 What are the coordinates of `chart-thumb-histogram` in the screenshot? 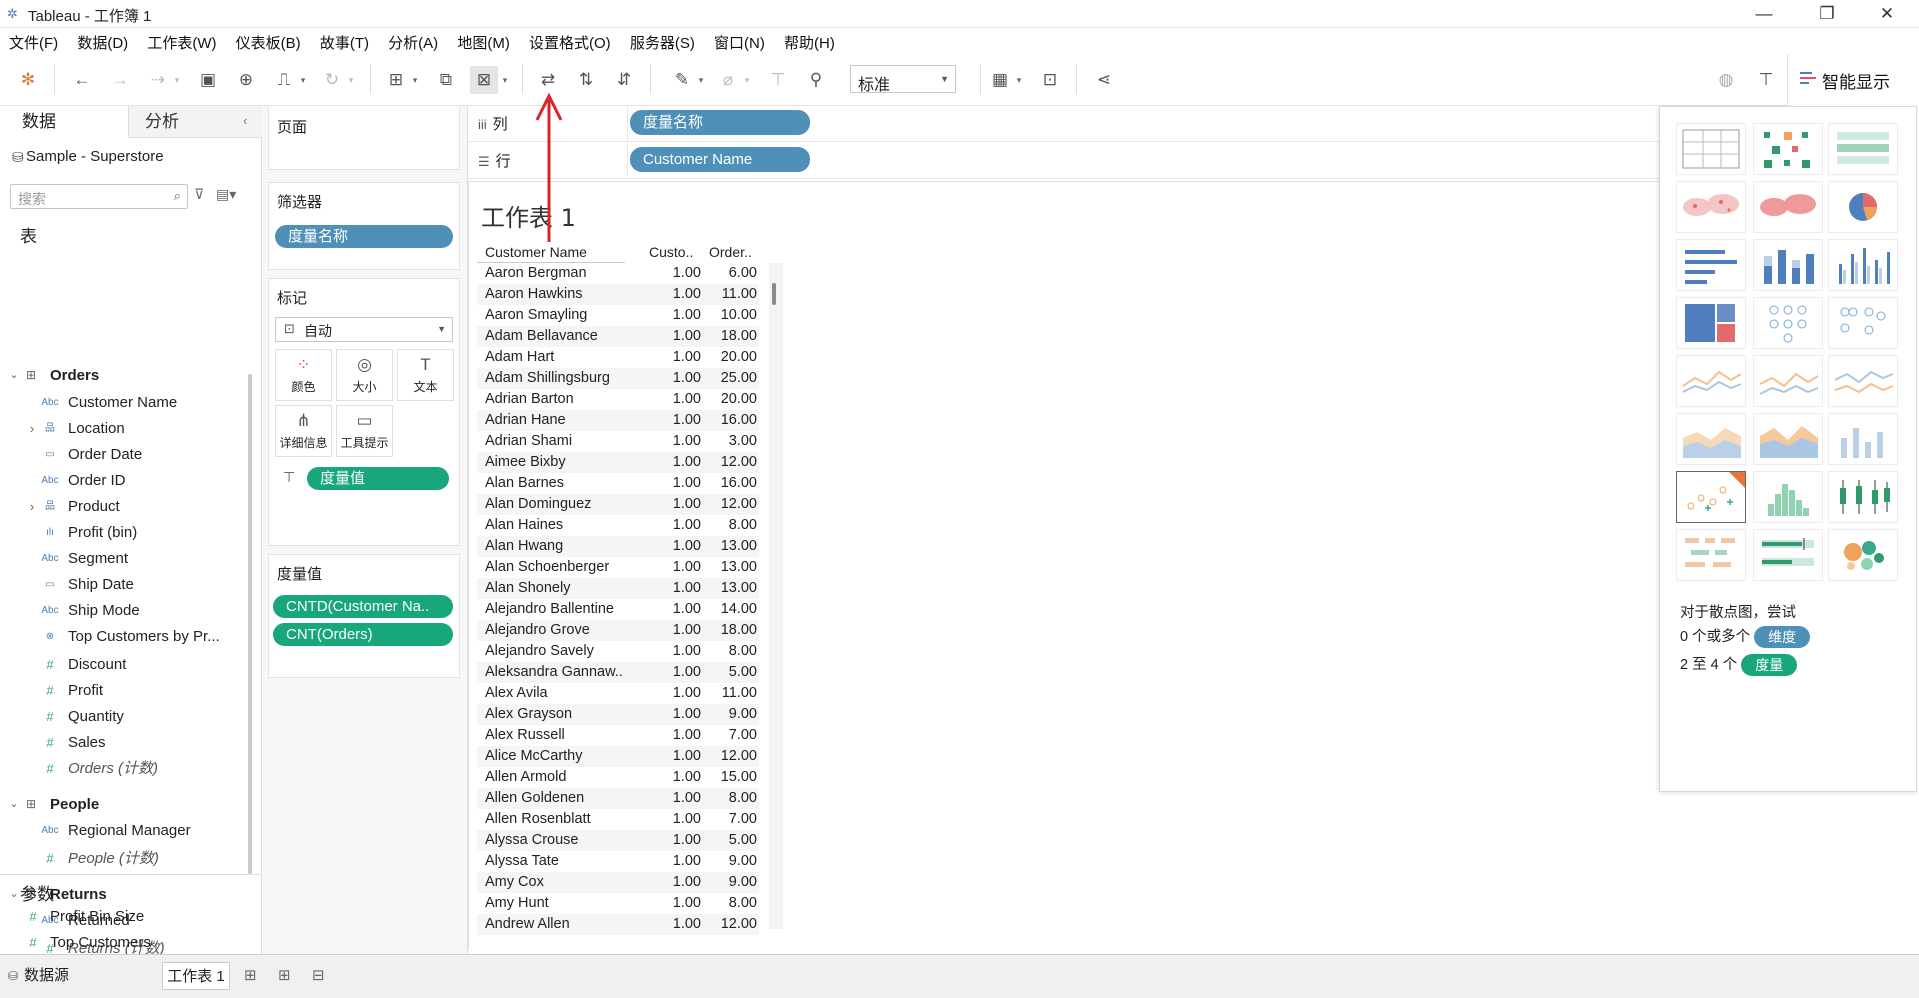 It's located at (1788, 497).